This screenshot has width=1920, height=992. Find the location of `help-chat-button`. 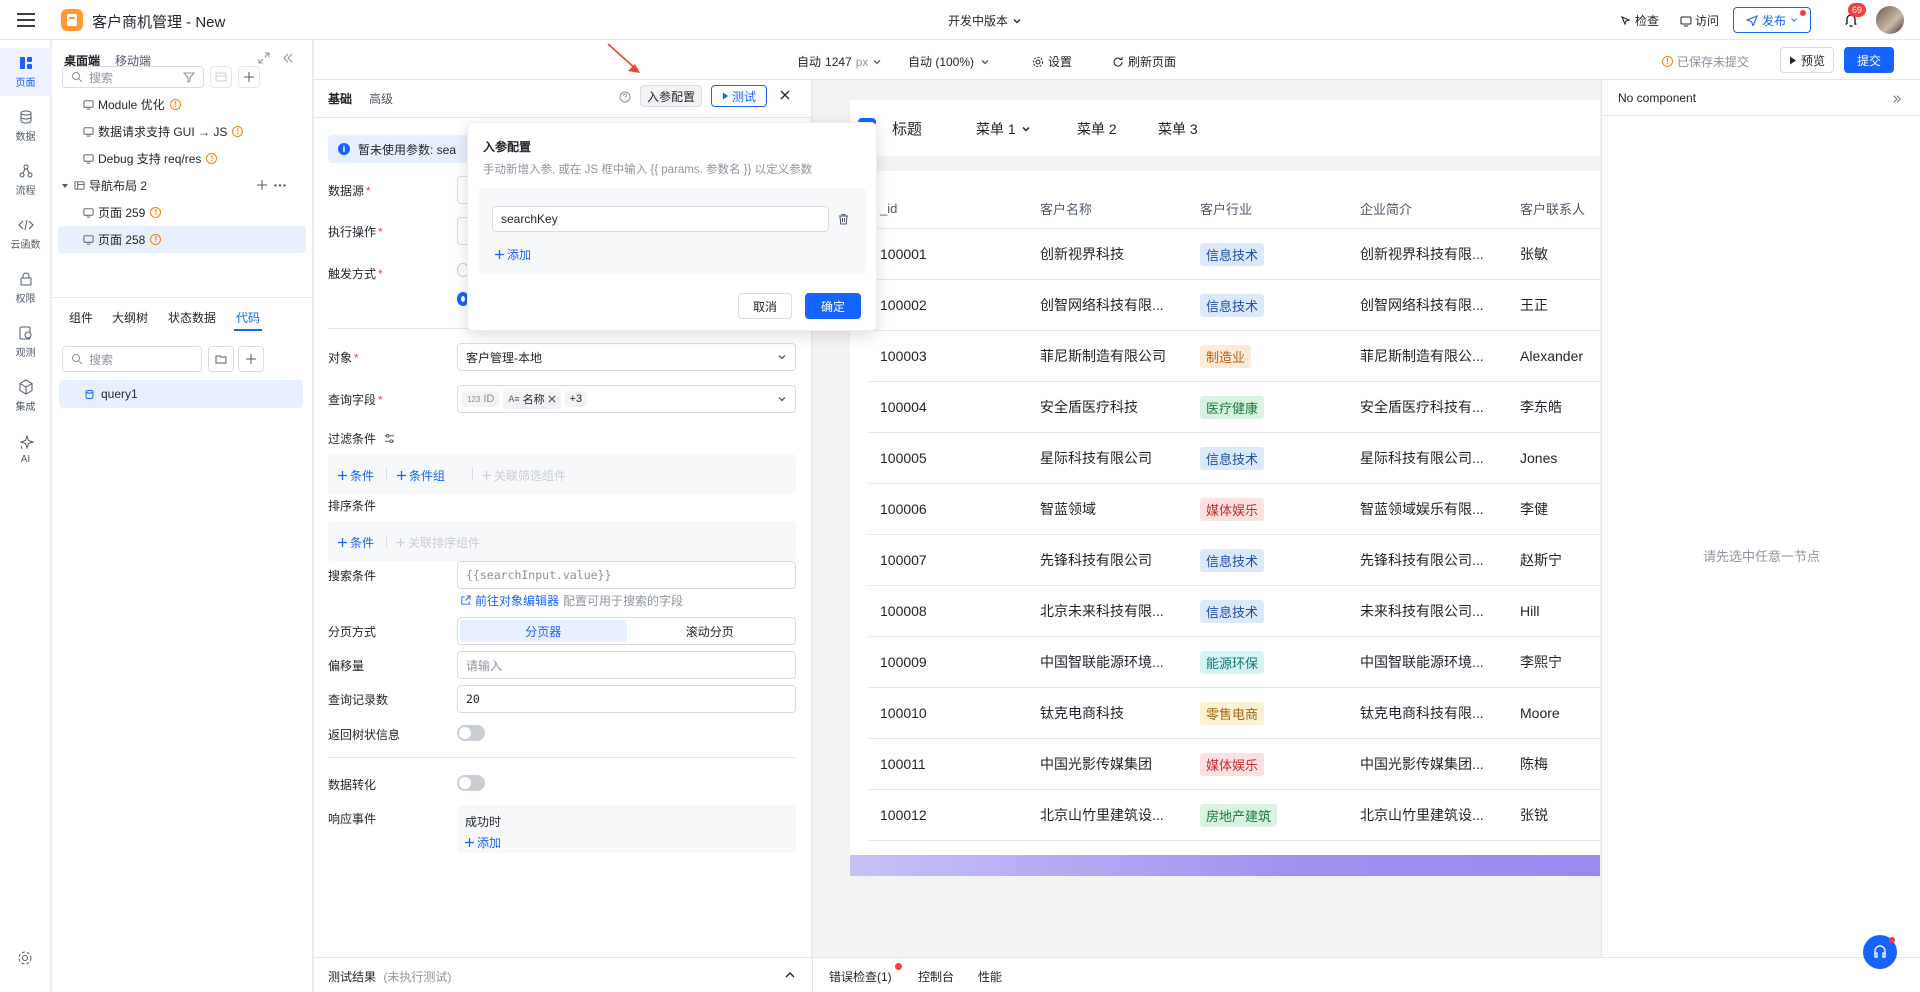

help-chat-button is located at coordinates (1880, 952).